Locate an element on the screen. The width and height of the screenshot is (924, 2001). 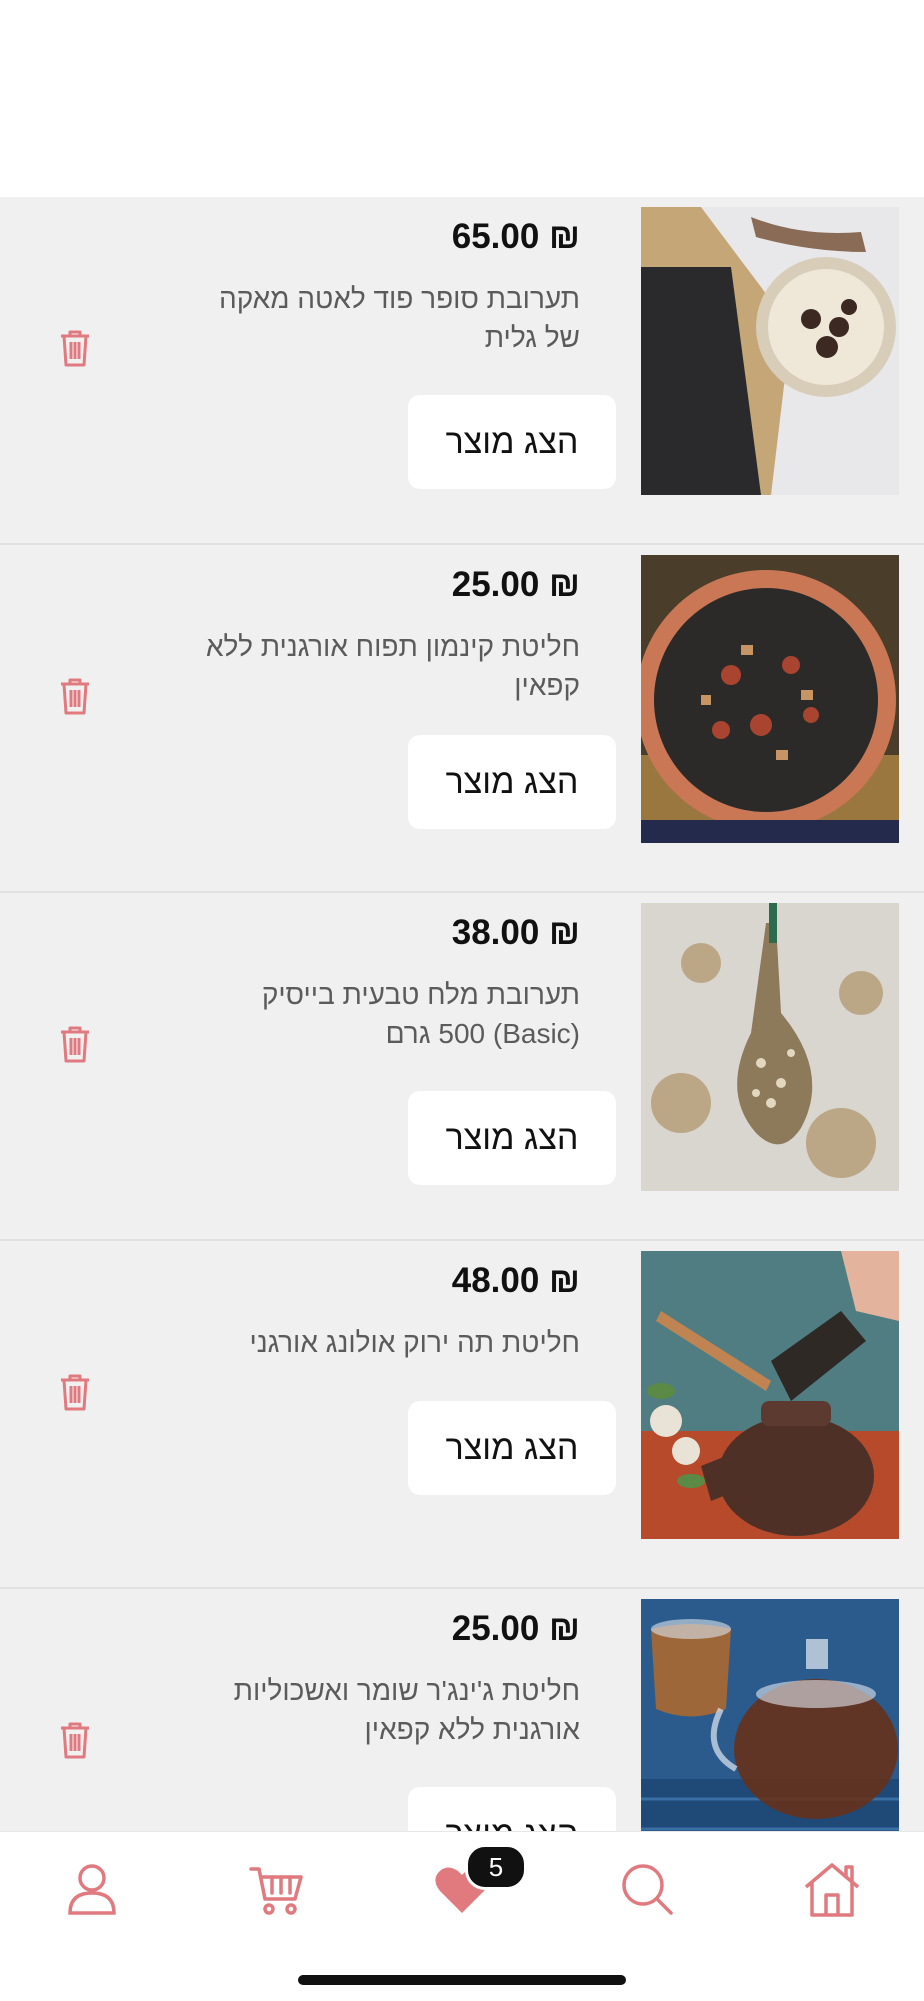
bottom-navigation: 5 is located at coordinates (462, 1916).